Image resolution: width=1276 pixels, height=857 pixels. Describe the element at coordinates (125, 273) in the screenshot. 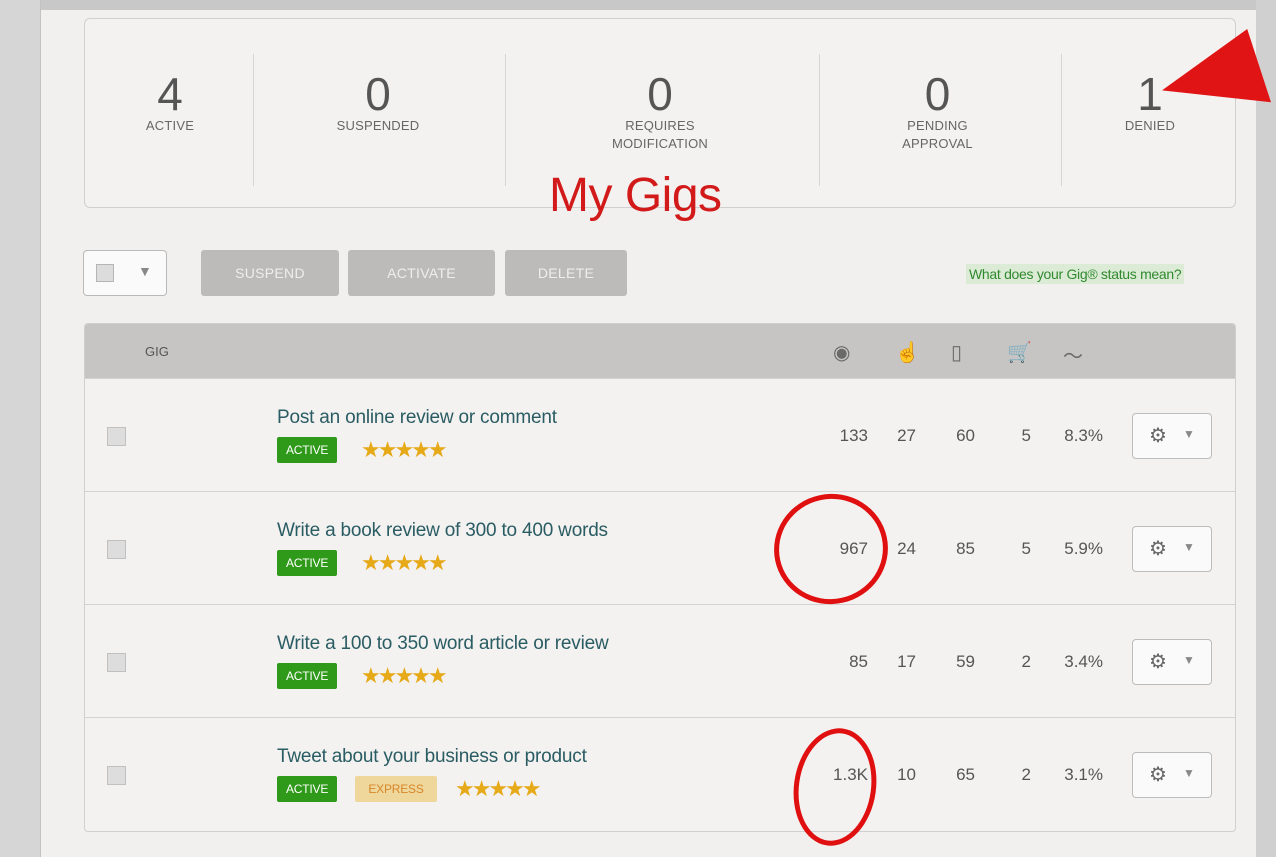

I see `select-all-dropdown: ▼` at that location.